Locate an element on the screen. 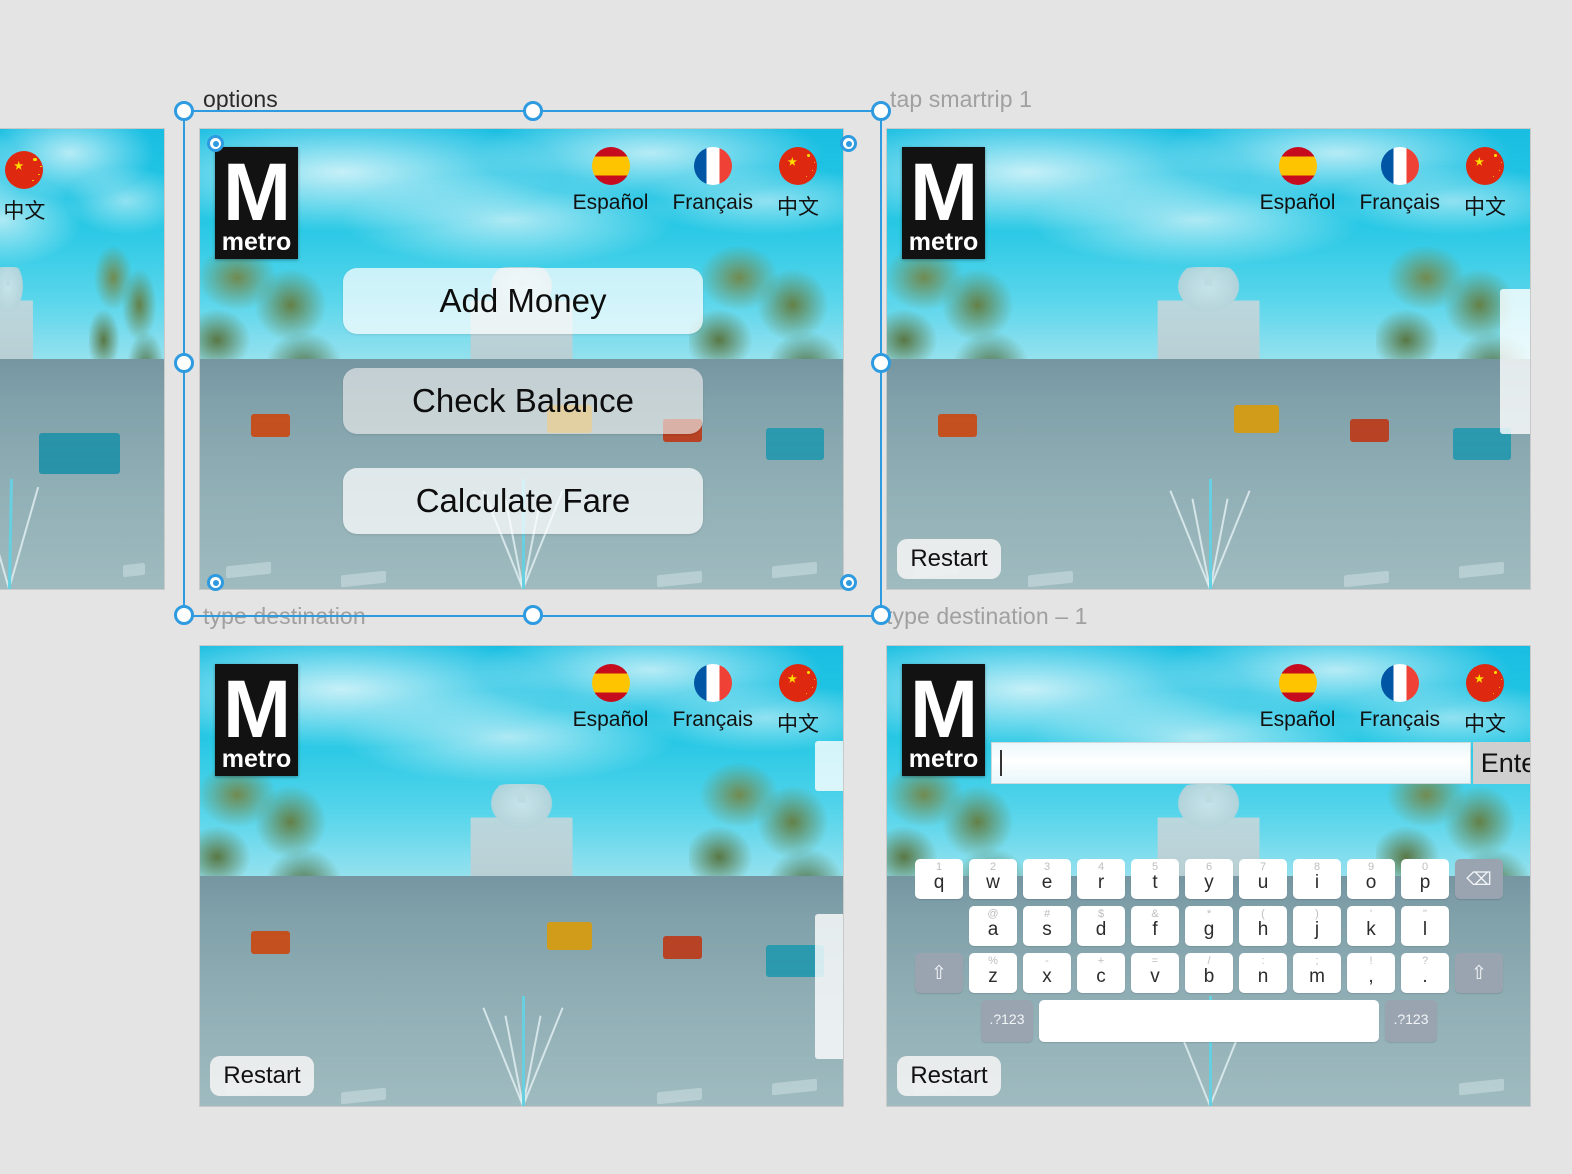 Image resolution: width=1572 pixels, height=1174 pixels. key-sub-label: = is located at coordinates (1155, 961).